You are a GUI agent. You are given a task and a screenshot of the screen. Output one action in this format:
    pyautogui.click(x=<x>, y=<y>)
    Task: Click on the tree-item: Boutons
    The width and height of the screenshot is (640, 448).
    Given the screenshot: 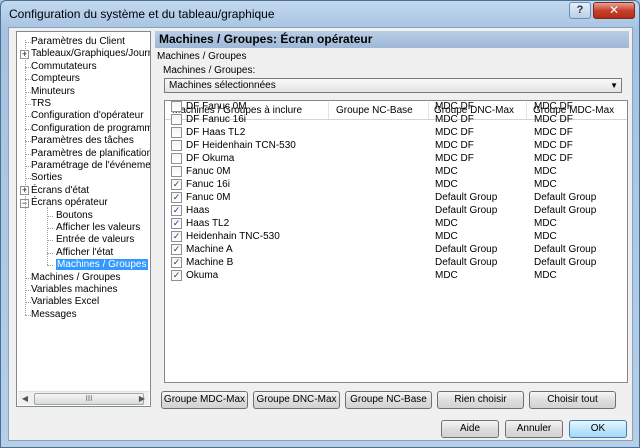 What is the action you would take?
    pyautogui.click(x=74, y=216)
    